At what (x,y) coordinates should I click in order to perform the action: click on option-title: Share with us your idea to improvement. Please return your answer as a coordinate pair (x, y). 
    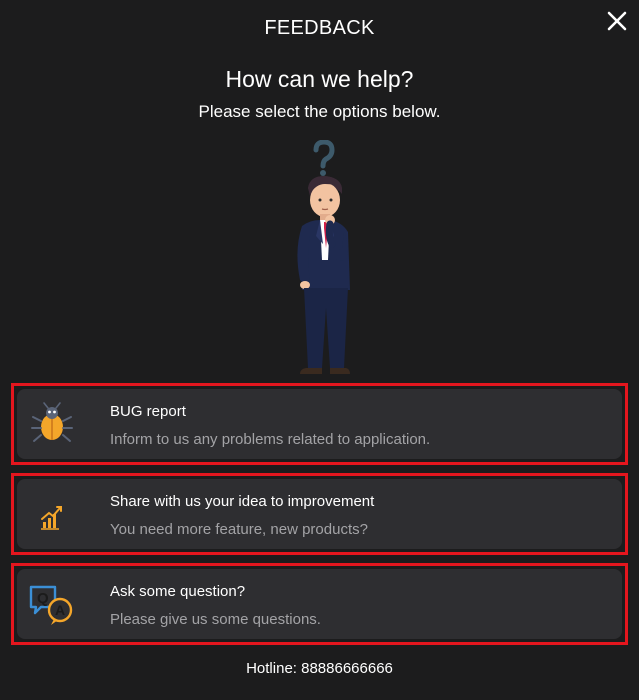
    Looking at the image, I should click on (242, 501).